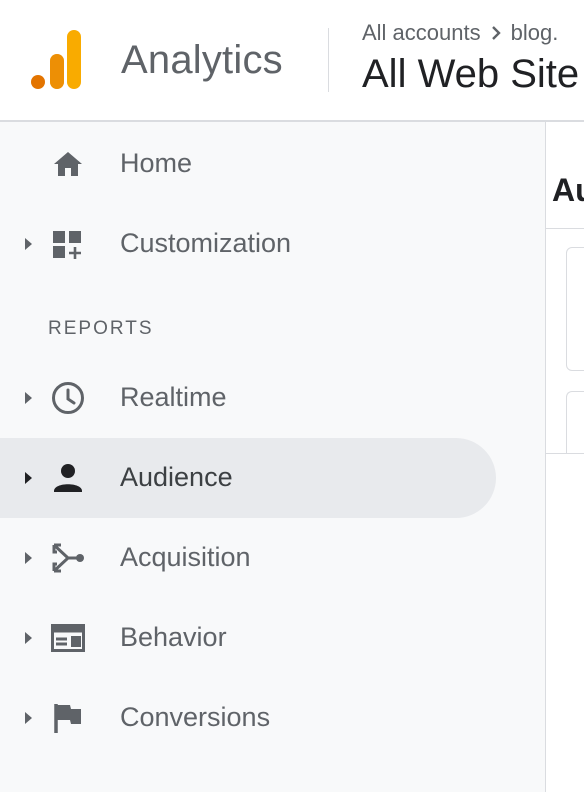 The width and height of the screenshot is (584, 792). Describe the element at coordinates (68, 638) in the screenshot. I see `web-layout-icon` at that location.